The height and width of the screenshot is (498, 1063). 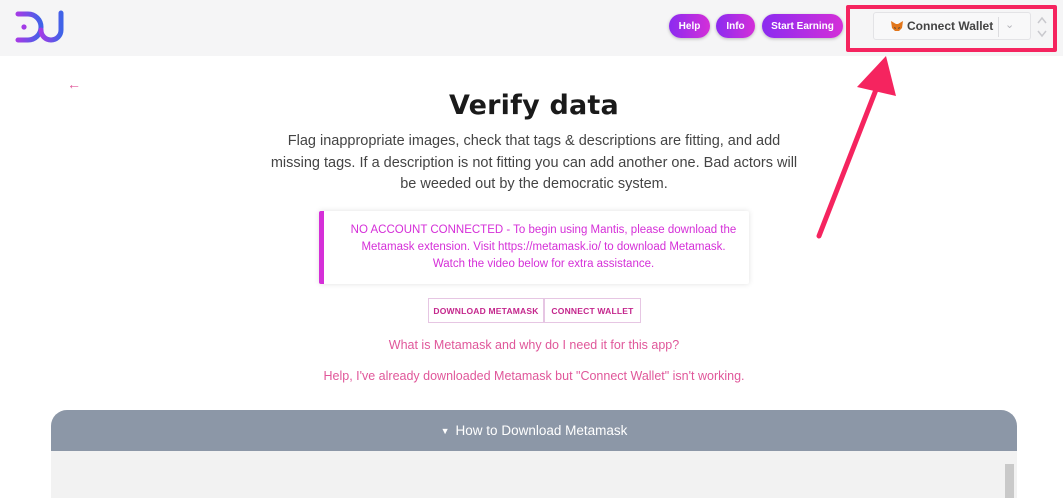 I want to click on panel-header-label: How to Download Metamask, so click(x=541, y=430).